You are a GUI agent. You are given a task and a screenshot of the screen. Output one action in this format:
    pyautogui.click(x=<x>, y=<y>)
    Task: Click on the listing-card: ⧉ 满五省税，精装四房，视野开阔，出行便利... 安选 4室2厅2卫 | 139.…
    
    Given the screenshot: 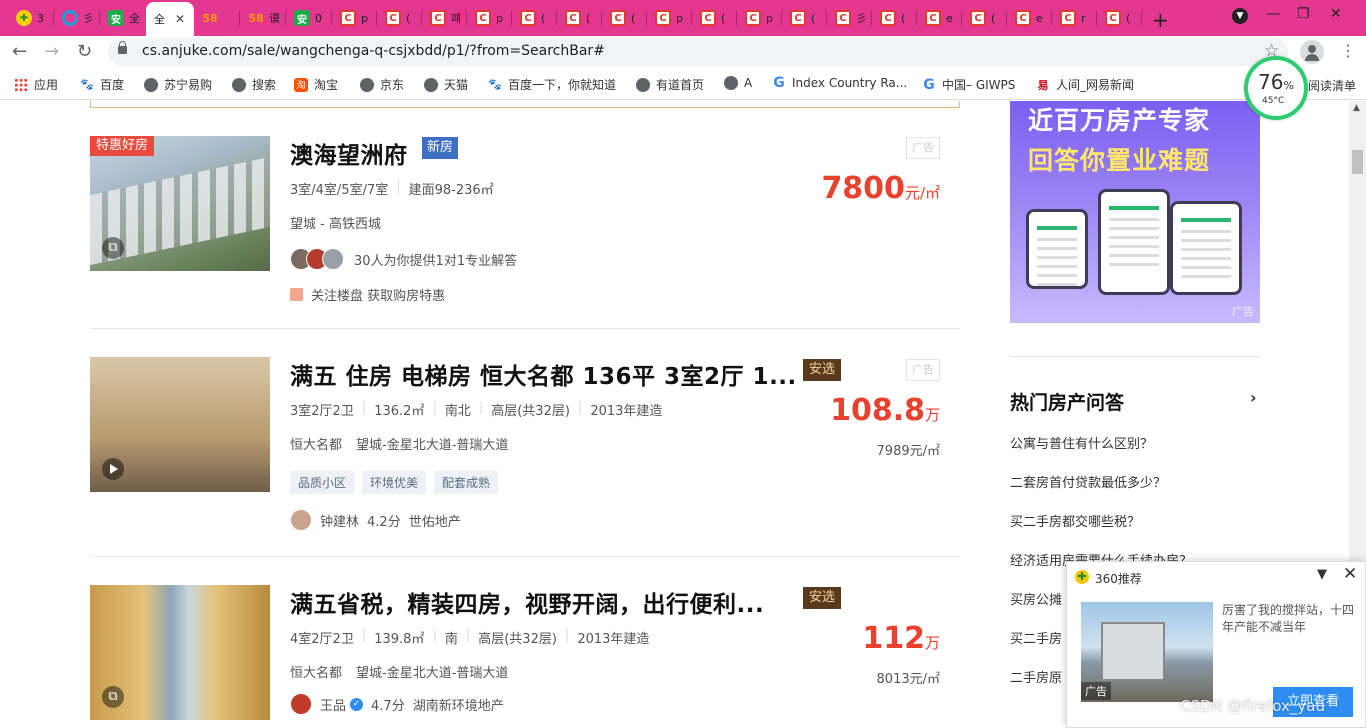 What is the action you would take?
    pyautogui.click(x=525, y=656)
    